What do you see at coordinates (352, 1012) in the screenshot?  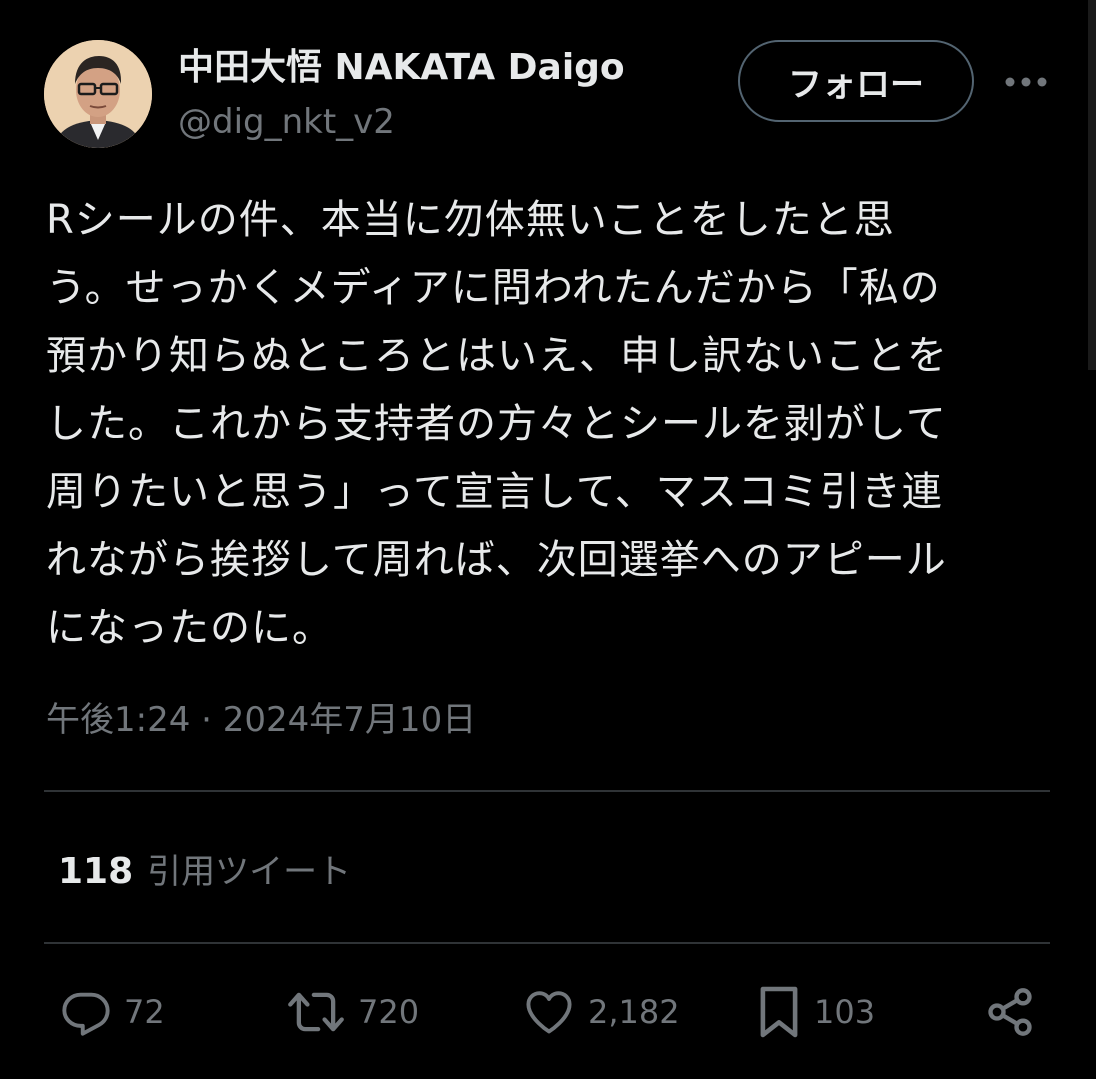 I see `retweet-button: 720` at bounding box center [352, 1012].